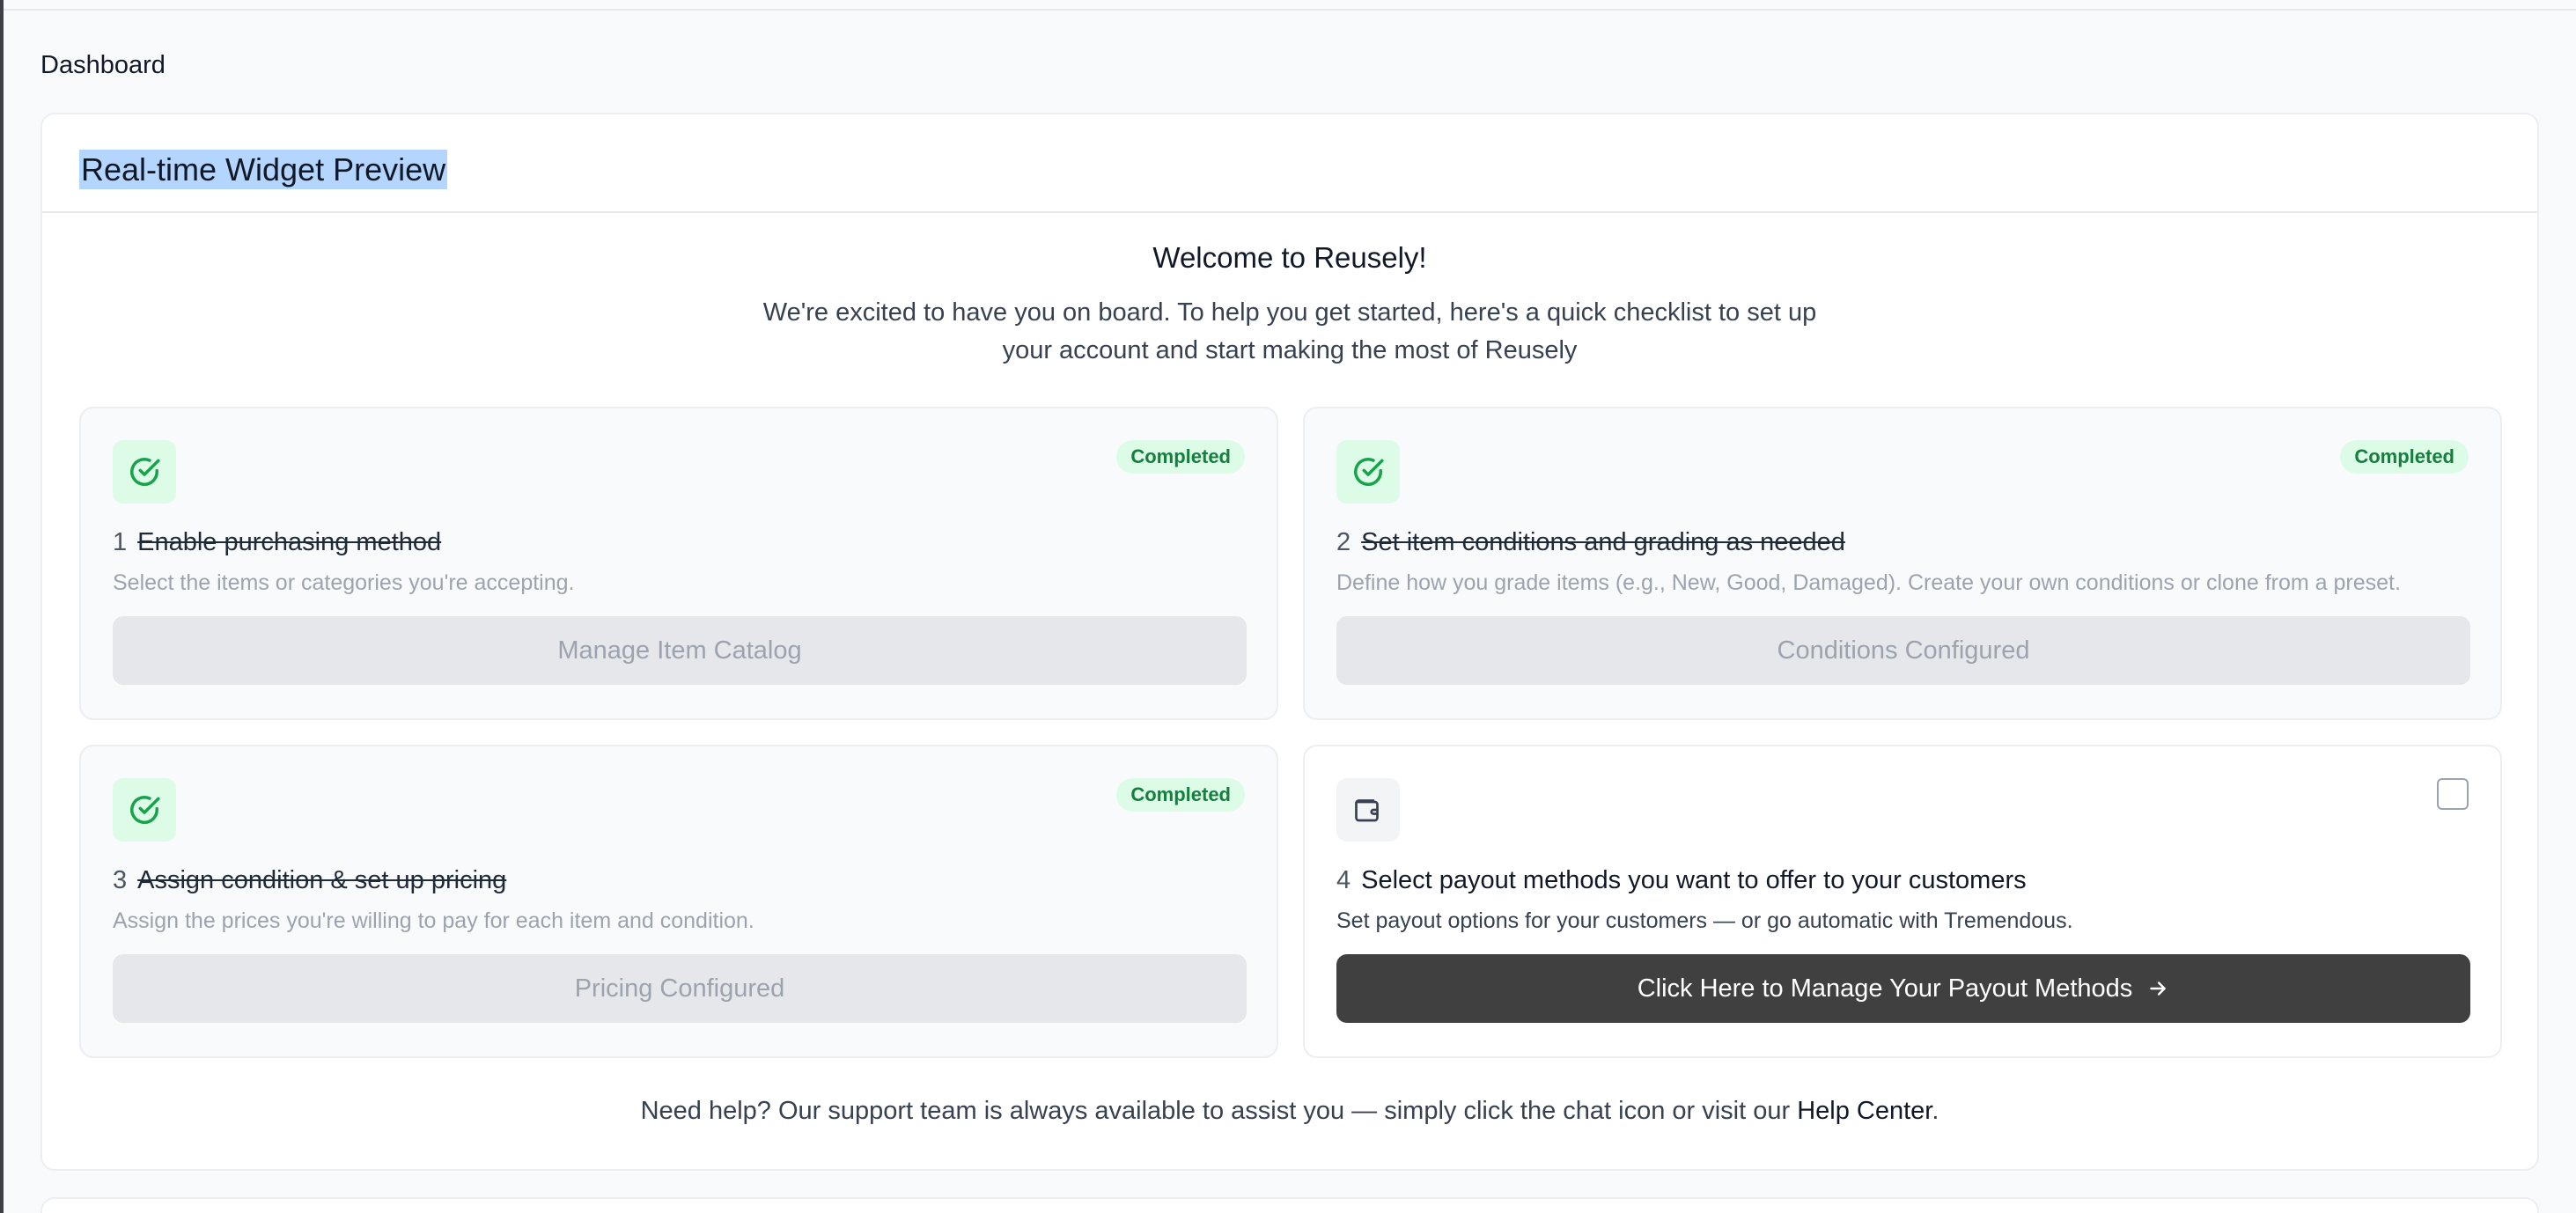 This screenshot has width=2576, height=1213. What do you see at coordinates (1368, 810) in the screenshot?
I see `wallet-icon` at bounding box center [1368, 810].